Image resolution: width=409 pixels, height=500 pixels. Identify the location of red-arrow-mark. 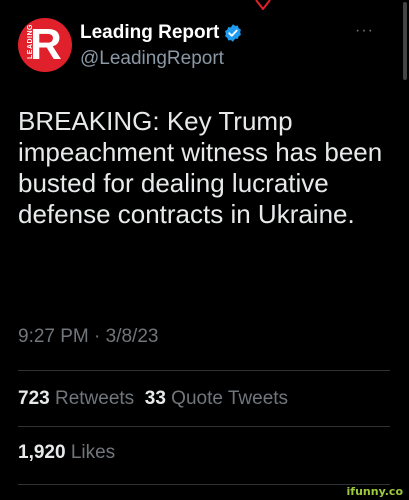
(263, 5).